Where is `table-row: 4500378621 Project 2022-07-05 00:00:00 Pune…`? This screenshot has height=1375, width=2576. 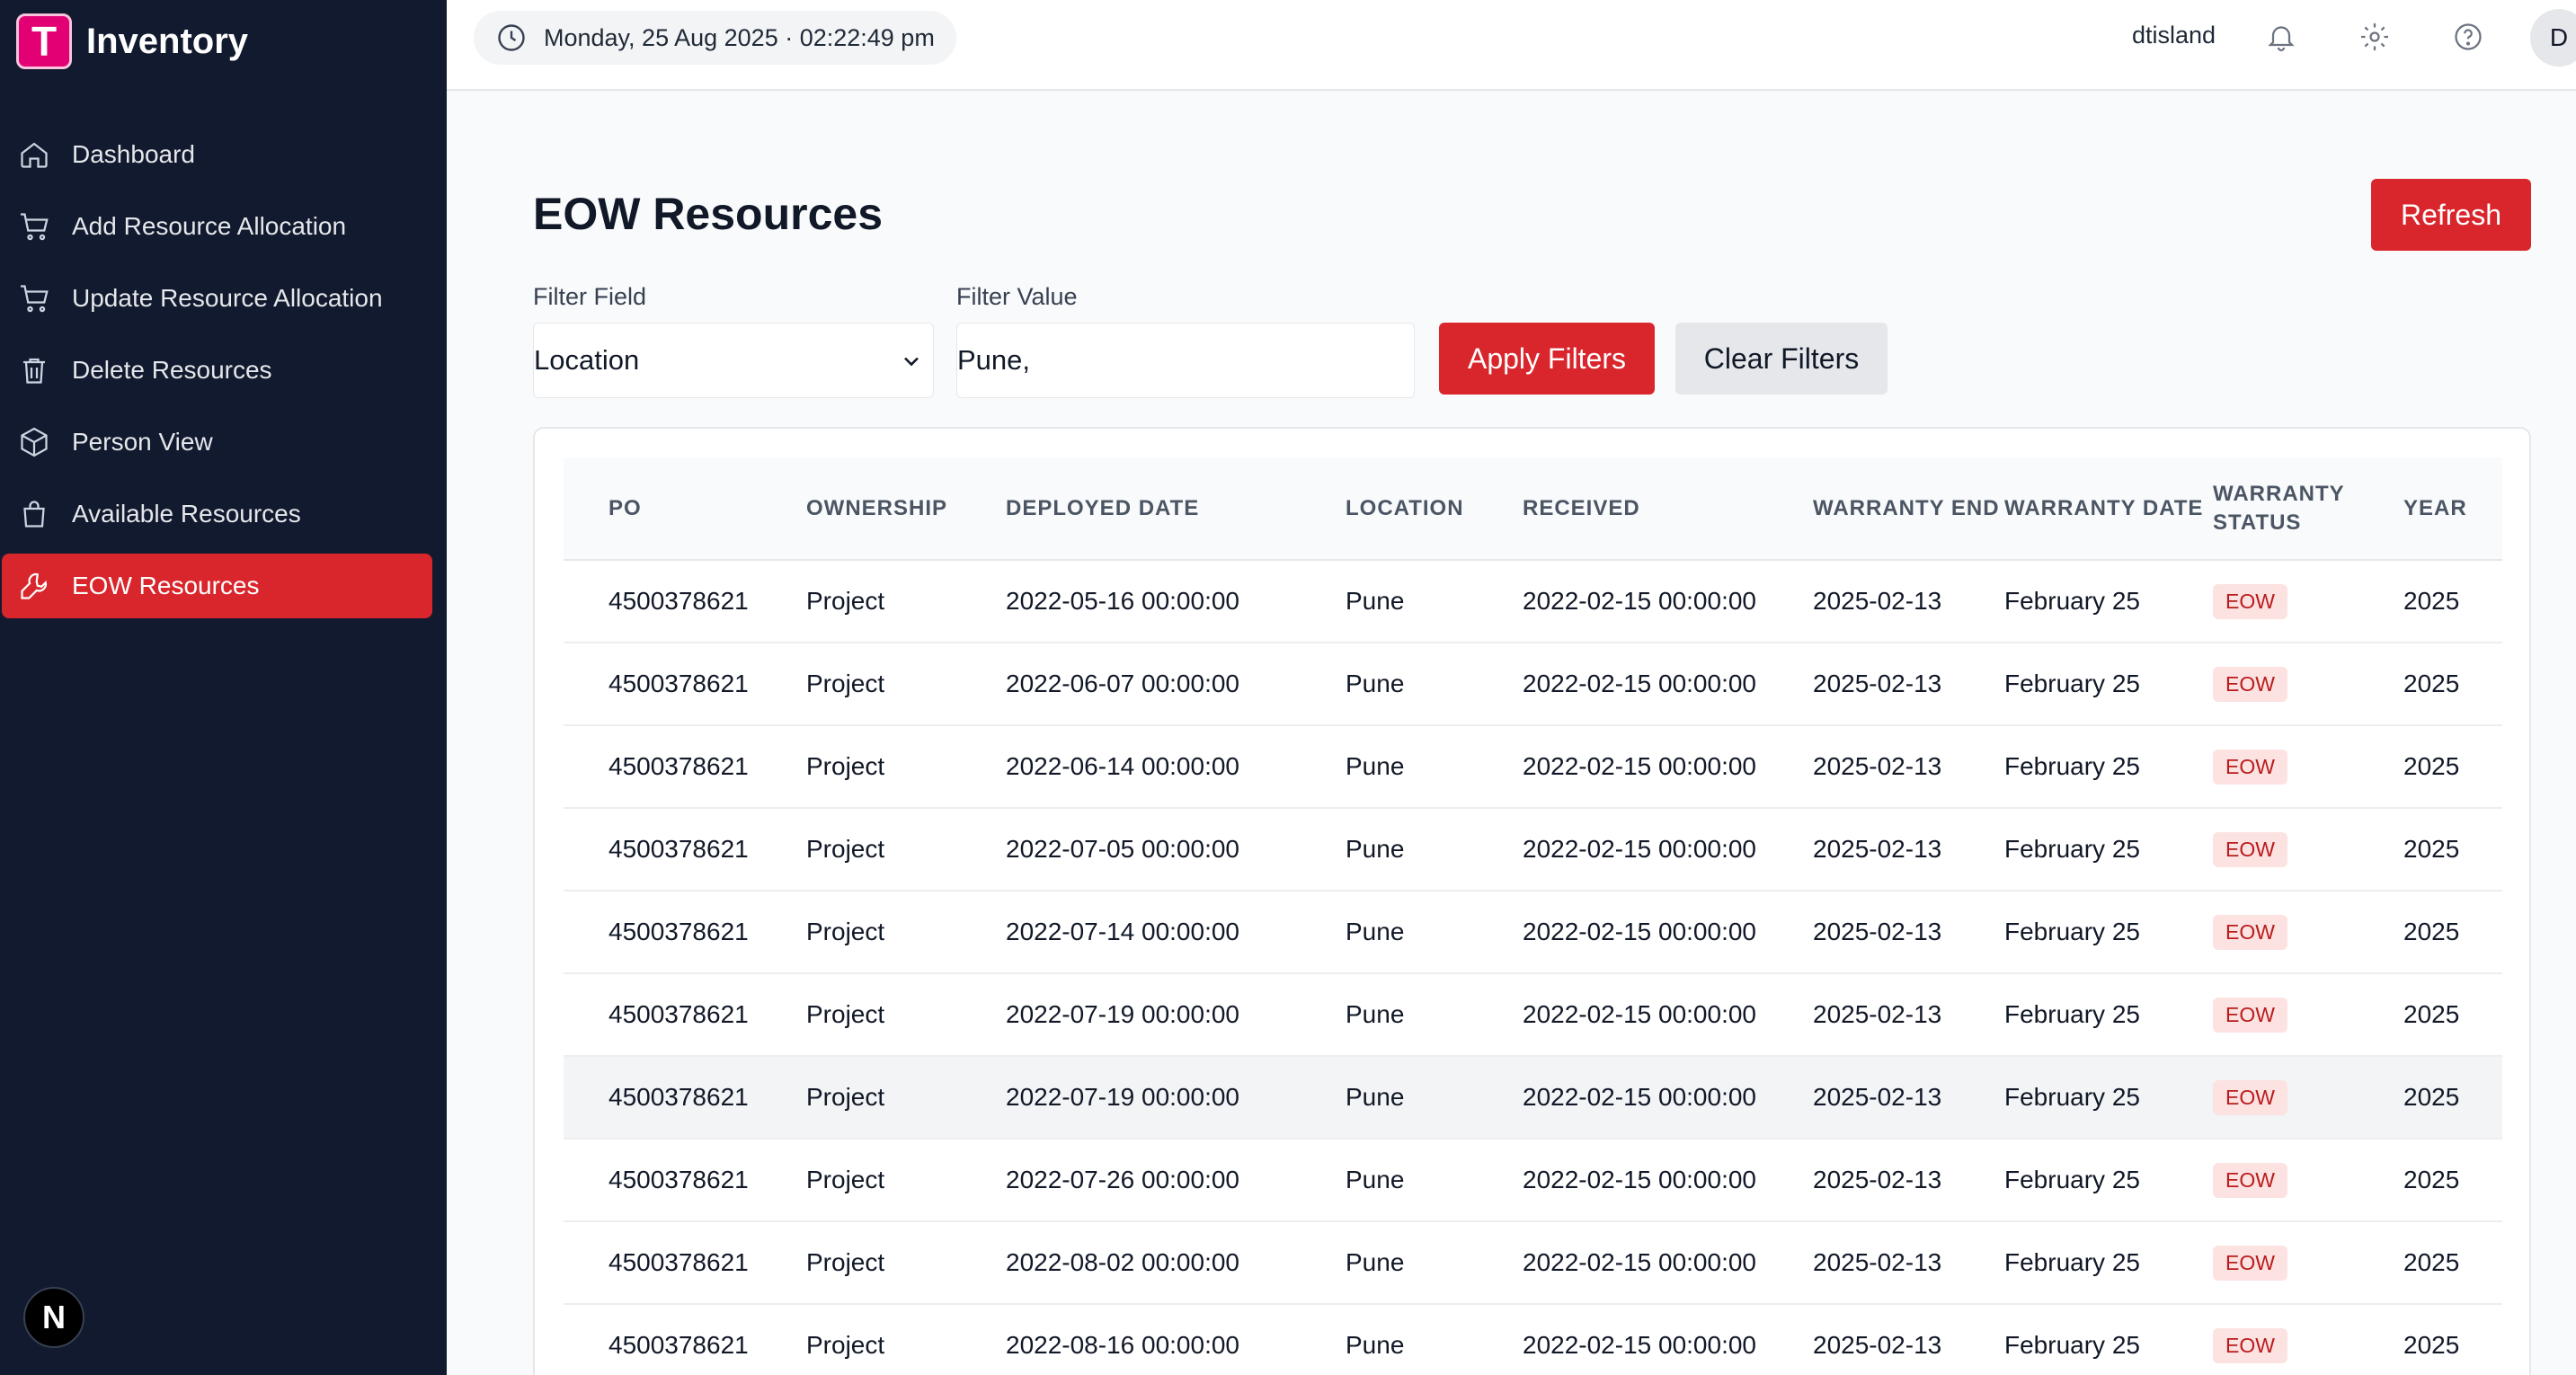
table-row: 4500378621 Project 2022-07-05 00:00:00 Pune… is located at coordinates (1533, 850).